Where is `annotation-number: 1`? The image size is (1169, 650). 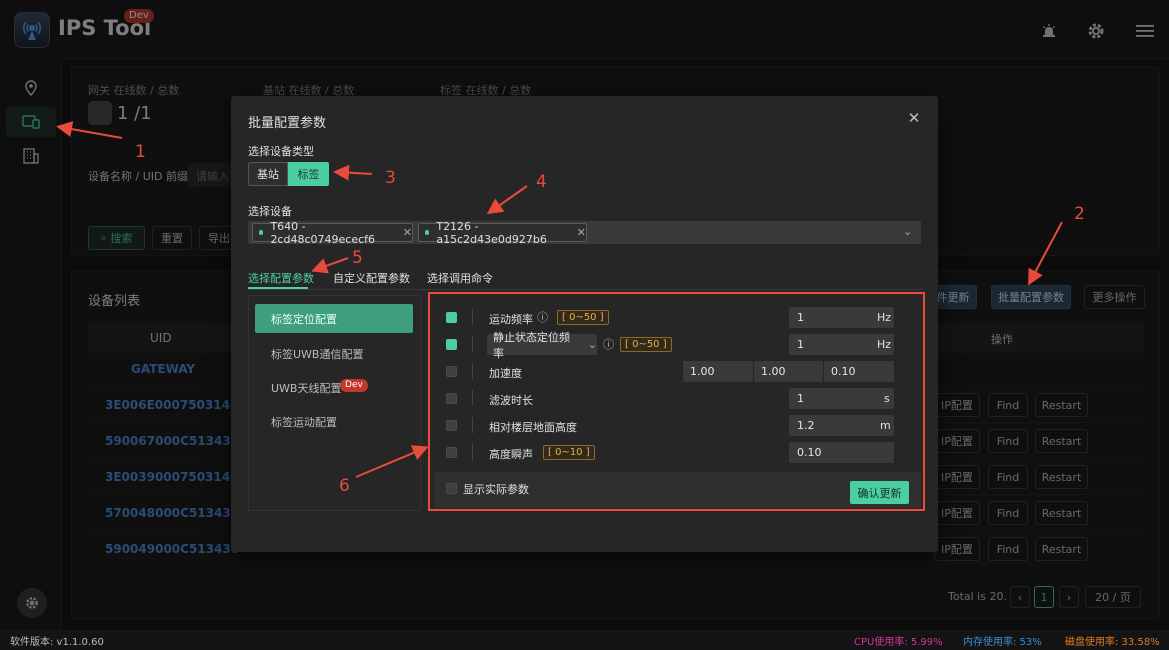
annotation-number: 1 is located at coordinates (140, 152).